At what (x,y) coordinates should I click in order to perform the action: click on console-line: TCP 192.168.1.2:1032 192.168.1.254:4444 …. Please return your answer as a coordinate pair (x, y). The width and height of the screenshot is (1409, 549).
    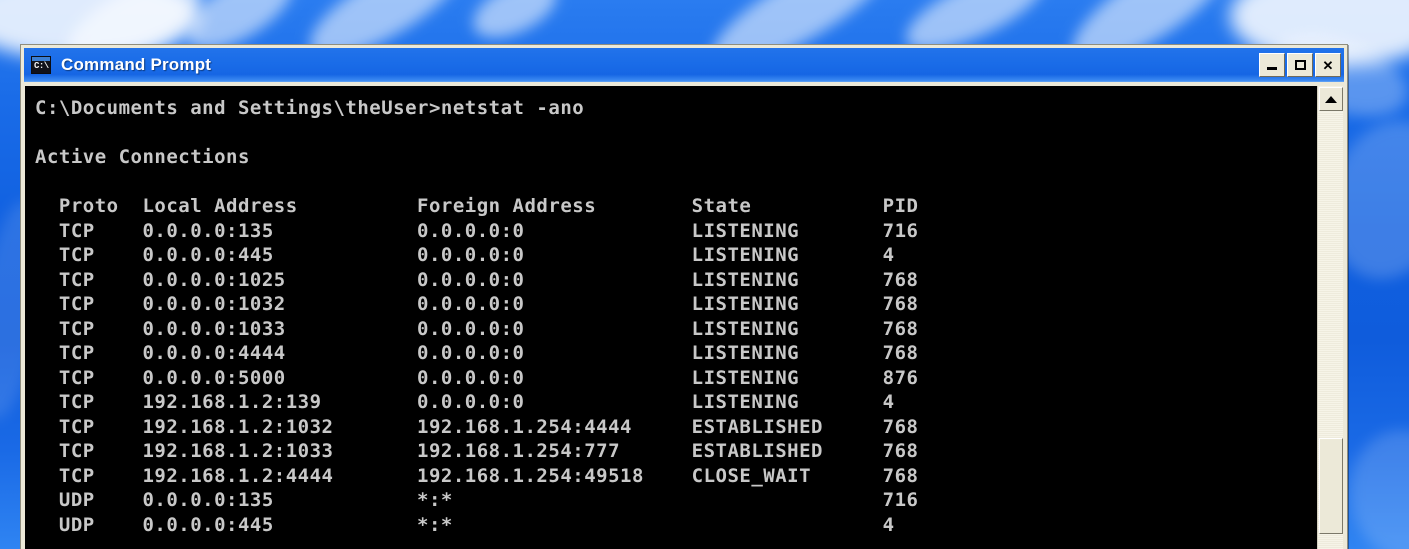
    Looking at the image, I should click on (477, 426).